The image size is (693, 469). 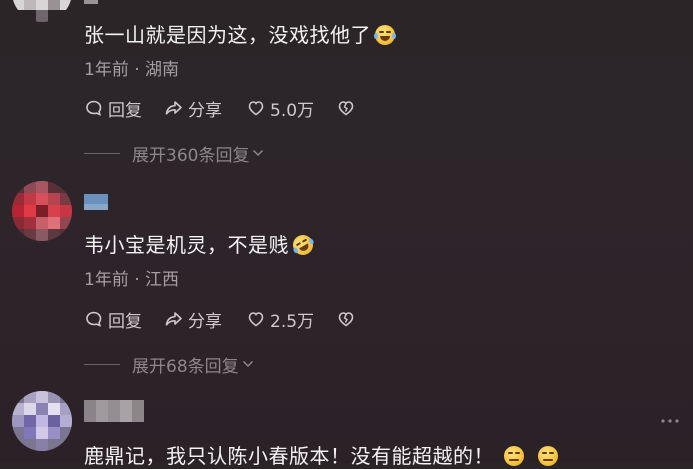 I want to click on comment-meta: 1年前 · 江西, so click(x=131, y=277).